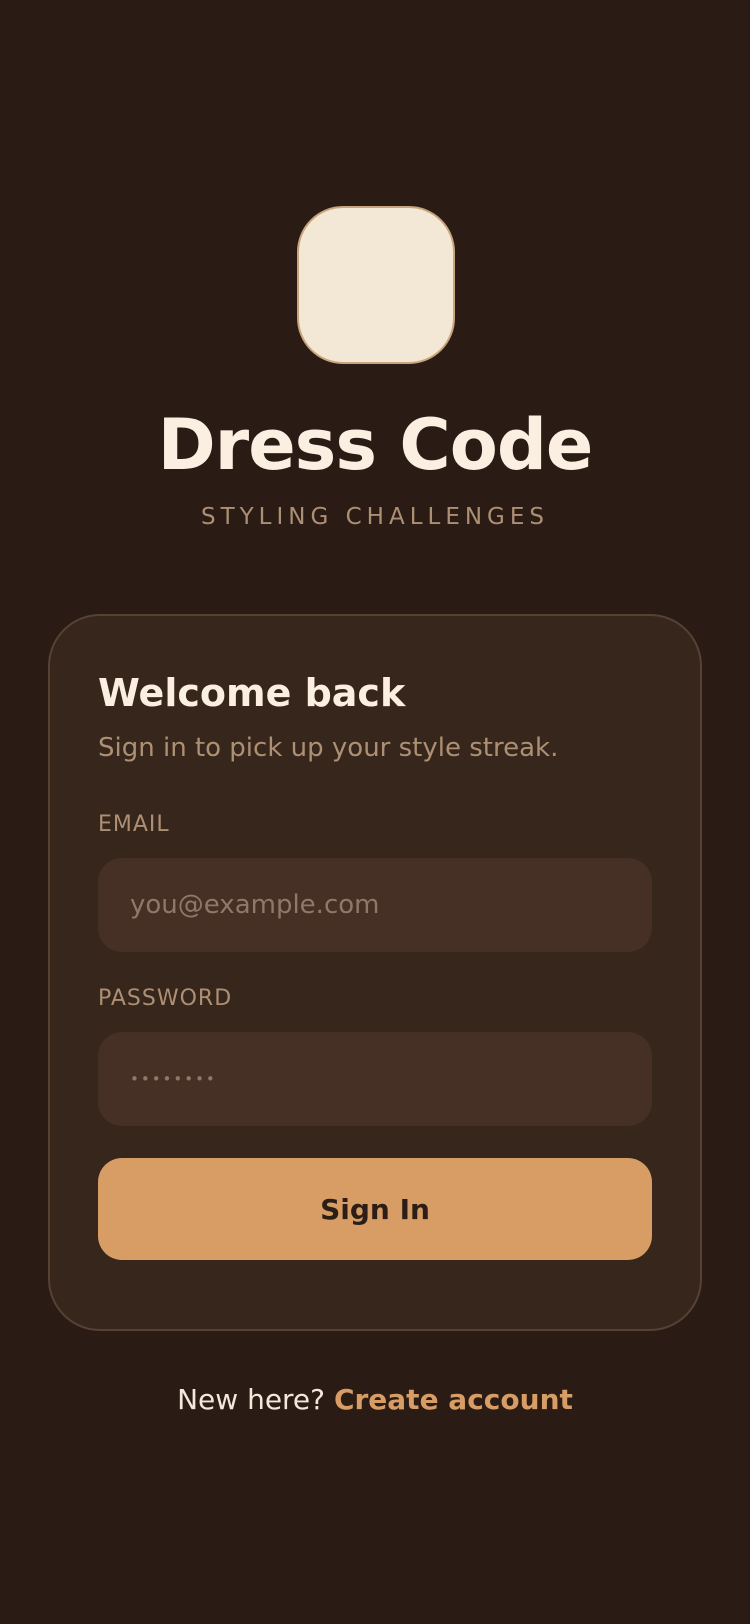 This screenshot has width=750, height=1624. I want to click on footer: New here? Create account, so click(375, 1400).